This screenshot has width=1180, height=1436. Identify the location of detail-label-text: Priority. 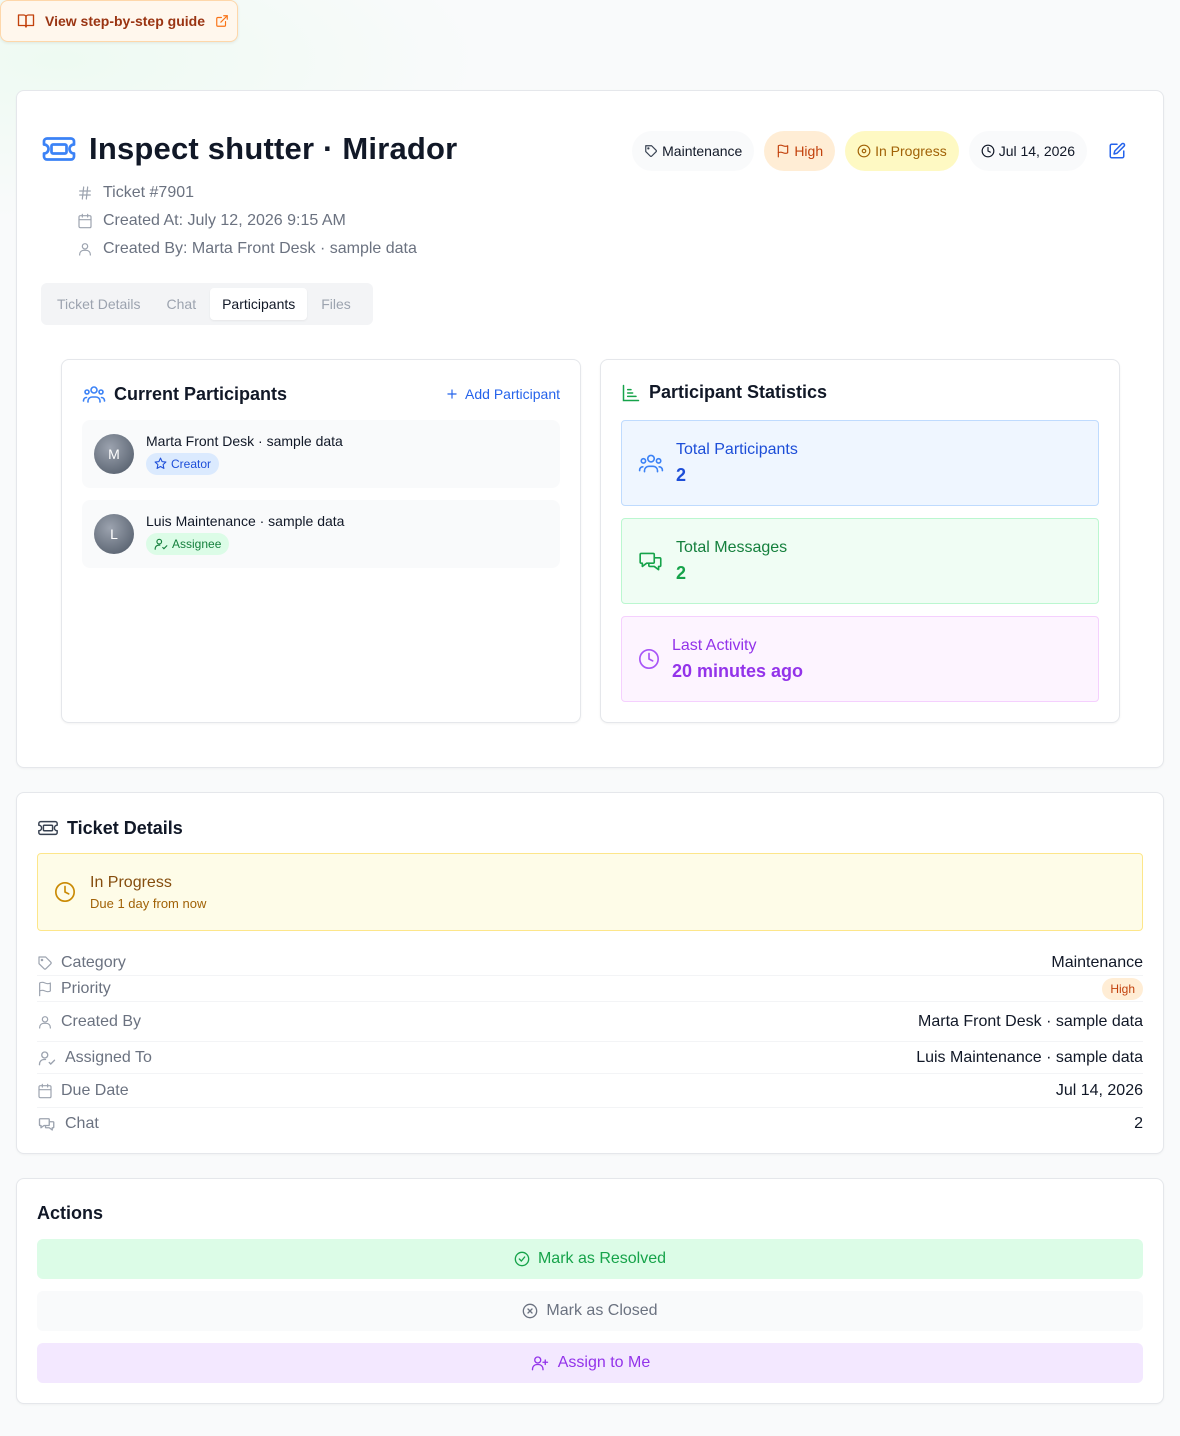
(86, 988).